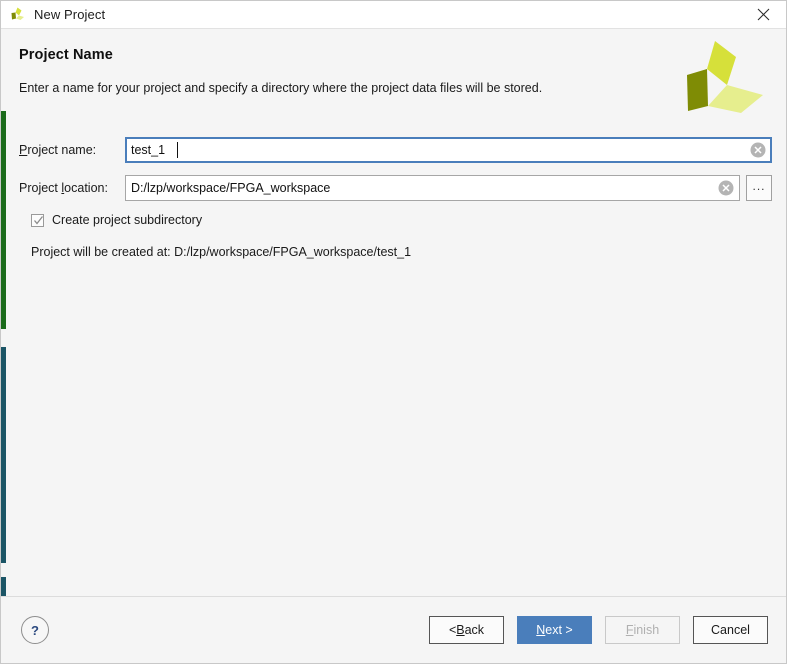 The height and width of the screenshot is (664, 787). Describe the element at coordinates (37, 220) in the screenshot. I see `create-subdirectory-checkbox` at that location.